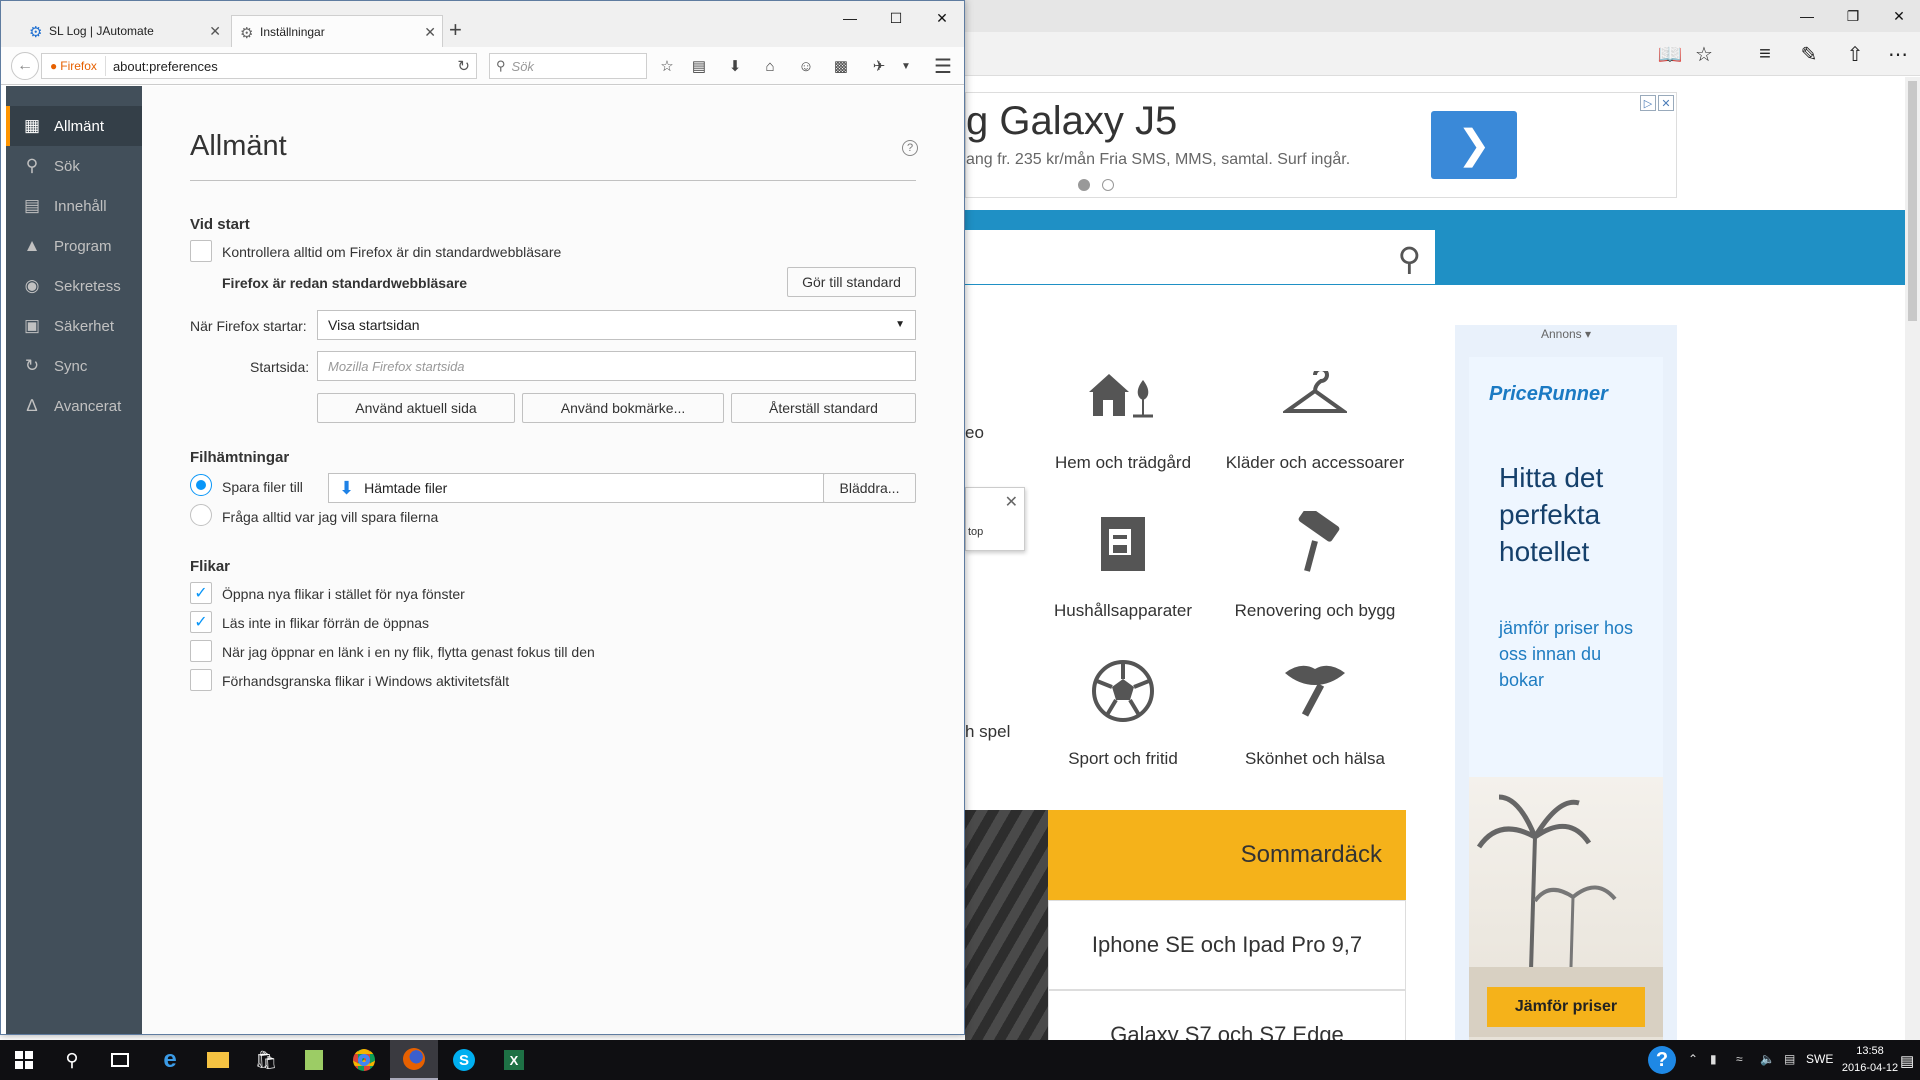 This screenshot has height=1080, width=1920. Describe the element at coordinates (74, 366) in the screenshot. I see `sidebar-item-sync: ↻ Sync` at that location.